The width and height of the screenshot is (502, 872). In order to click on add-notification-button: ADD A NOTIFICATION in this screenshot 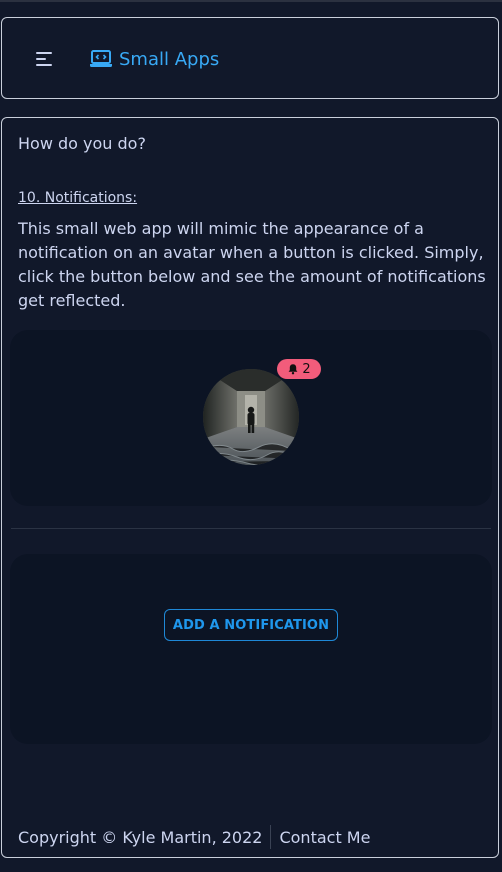, I will do `click(251, 625)`.